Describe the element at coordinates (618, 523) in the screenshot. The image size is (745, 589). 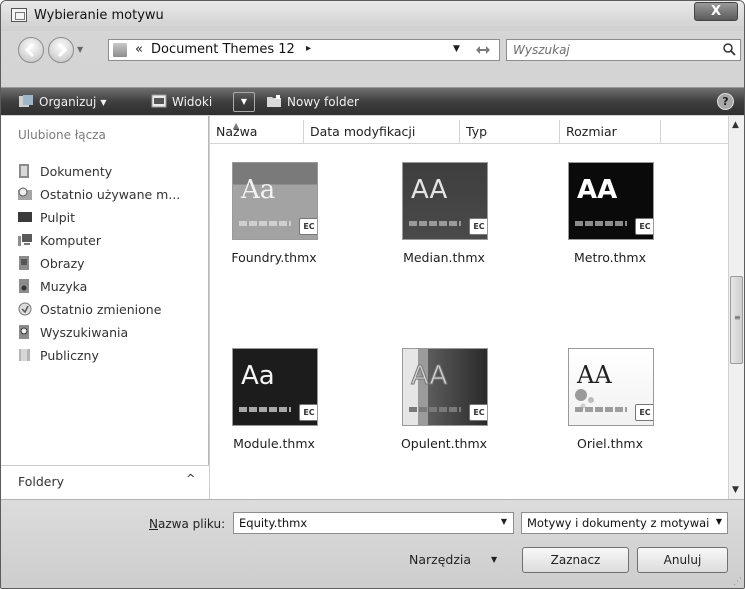
I see `file-type-value: Motywy i dokumenty z motywai` at that location.